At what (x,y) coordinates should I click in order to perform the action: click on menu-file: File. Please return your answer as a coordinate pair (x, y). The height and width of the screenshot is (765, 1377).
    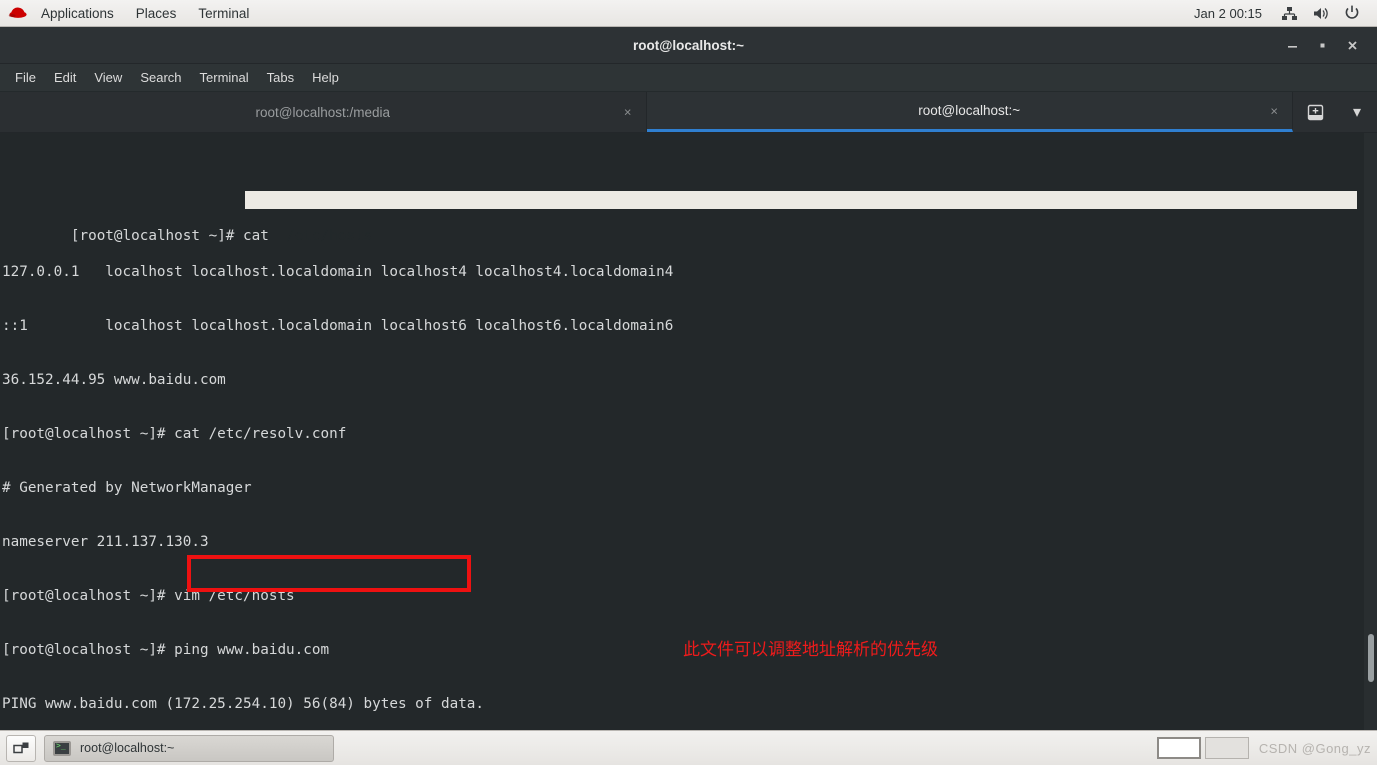
    Looking at the image, I should click on (25, 77).